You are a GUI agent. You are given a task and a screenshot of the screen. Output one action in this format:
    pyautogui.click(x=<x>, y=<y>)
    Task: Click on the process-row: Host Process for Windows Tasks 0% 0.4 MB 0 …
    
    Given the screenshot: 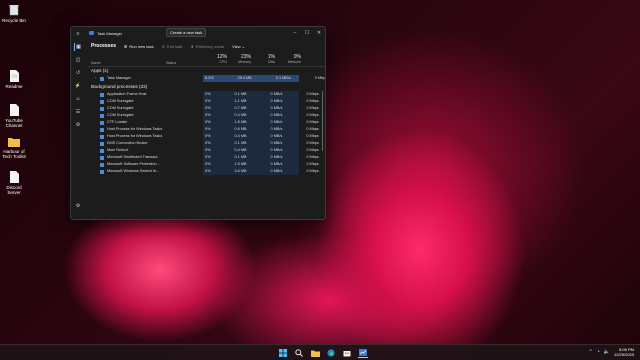 What is the action you would take?
    pyautogui.click(x=203, y=136)
    